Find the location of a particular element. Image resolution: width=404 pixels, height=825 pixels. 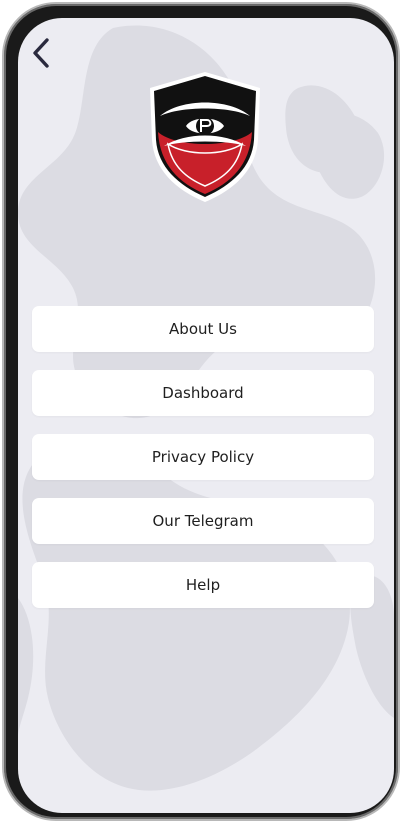

privacy-policy-button: Privacy Policy is located at coordinates (203, 457).